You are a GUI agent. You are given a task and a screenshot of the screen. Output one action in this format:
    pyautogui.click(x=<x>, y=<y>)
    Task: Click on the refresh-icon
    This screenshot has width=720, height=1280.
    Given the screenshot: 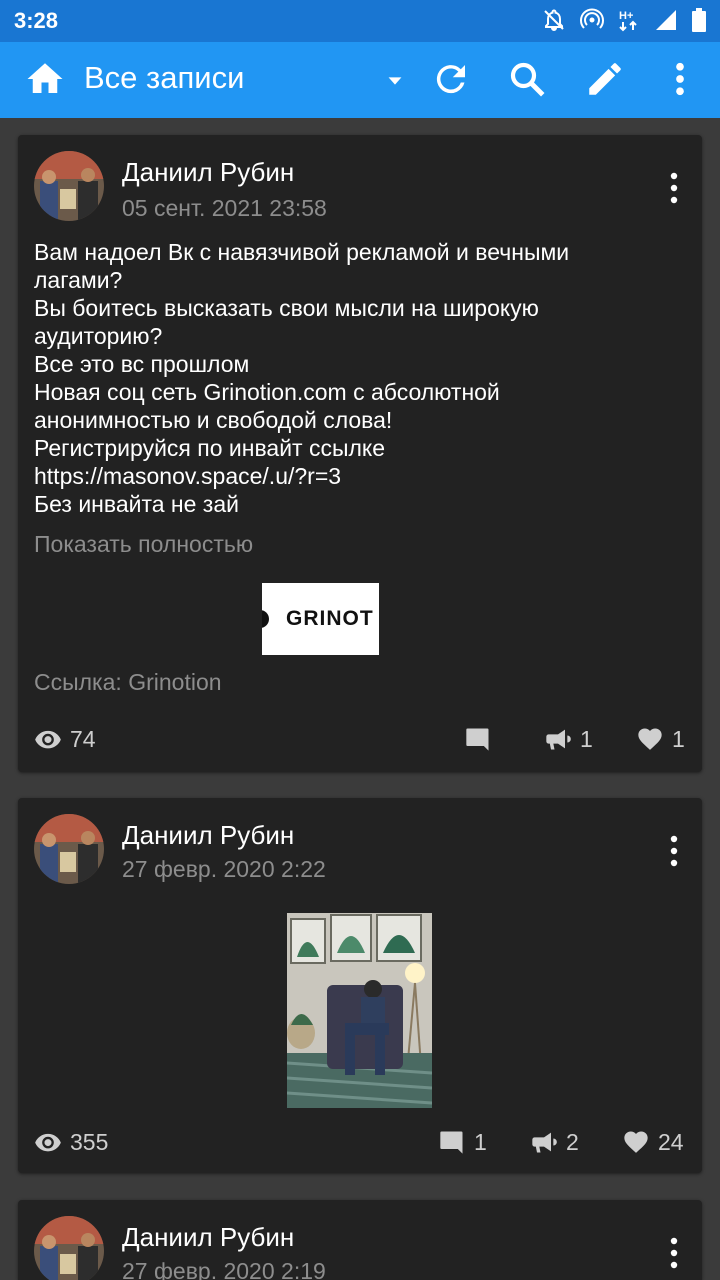 What is the action you would take?
    pyautogui.click(x=451, y=81)
    